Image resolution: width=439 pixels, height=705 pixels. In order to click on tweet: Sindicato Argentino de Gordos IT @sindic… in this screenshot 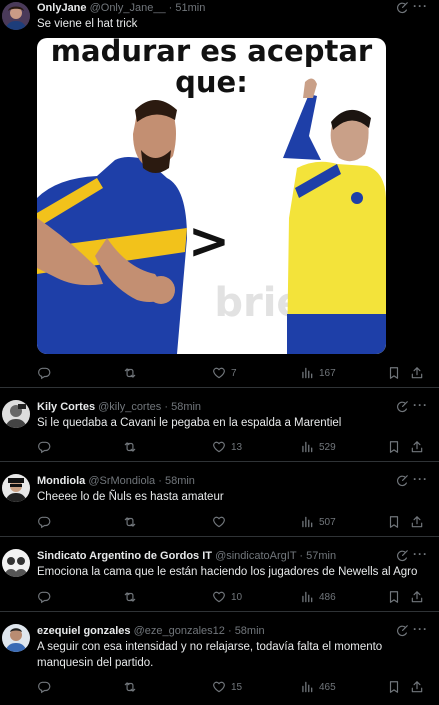, I will do `click(219, 574)`.